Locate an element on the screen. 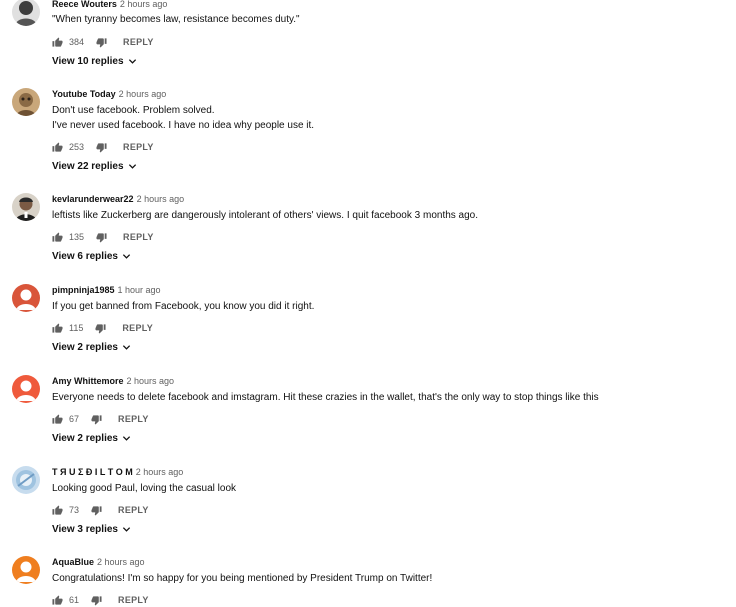  view-replies-label: View 22 replies is located at coordinates (88, 166).